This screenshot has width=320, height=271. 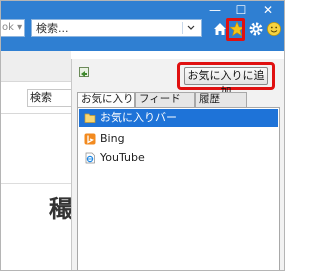 I want to click on folder-icon, so click(x=90, y=118).